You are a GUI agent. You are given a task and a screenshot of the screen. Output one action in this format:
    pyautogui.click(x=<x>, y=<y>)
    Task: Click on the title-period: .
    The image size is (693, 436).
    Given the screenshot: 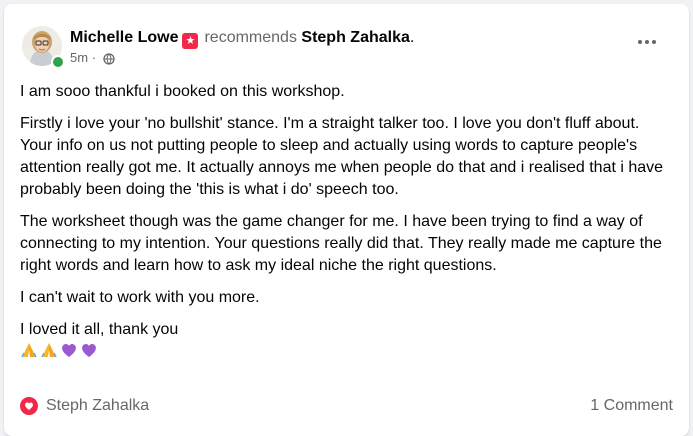 What is the action you would take?
    pyautogui.click(x=412, y=37)
    